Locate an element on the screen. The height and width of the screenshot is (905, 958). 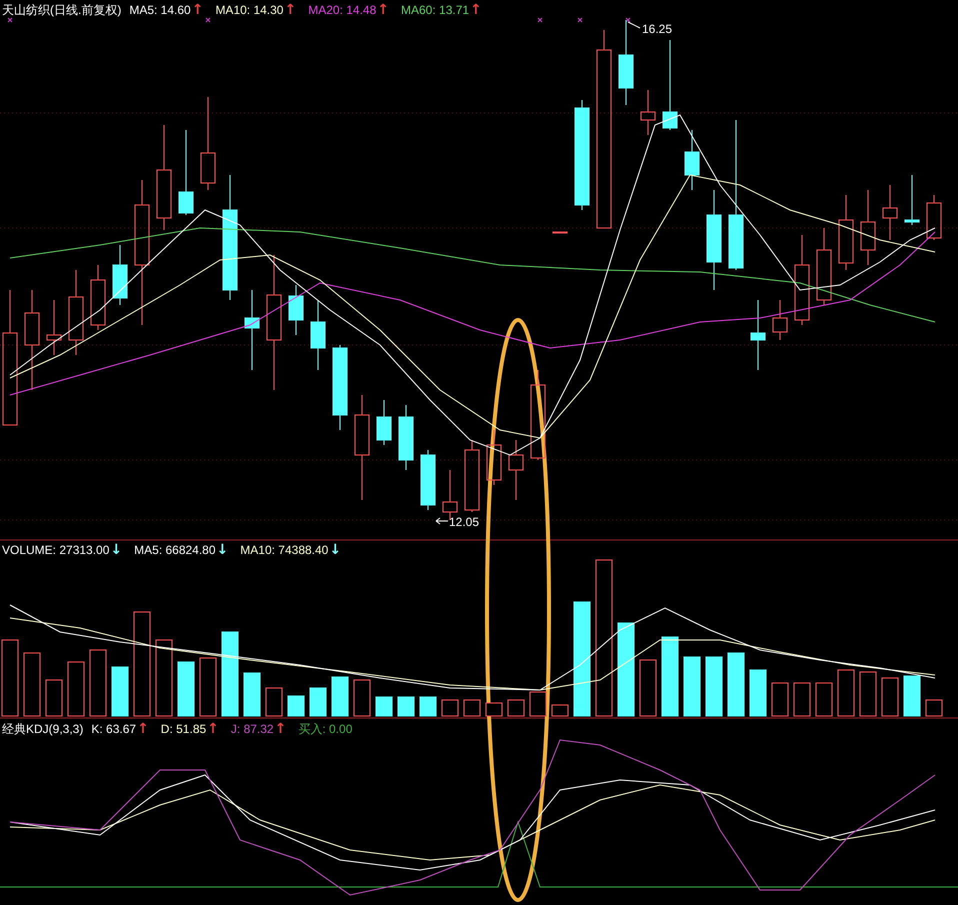
low-price-label: 12.05 is located at coordinates (464, 522).